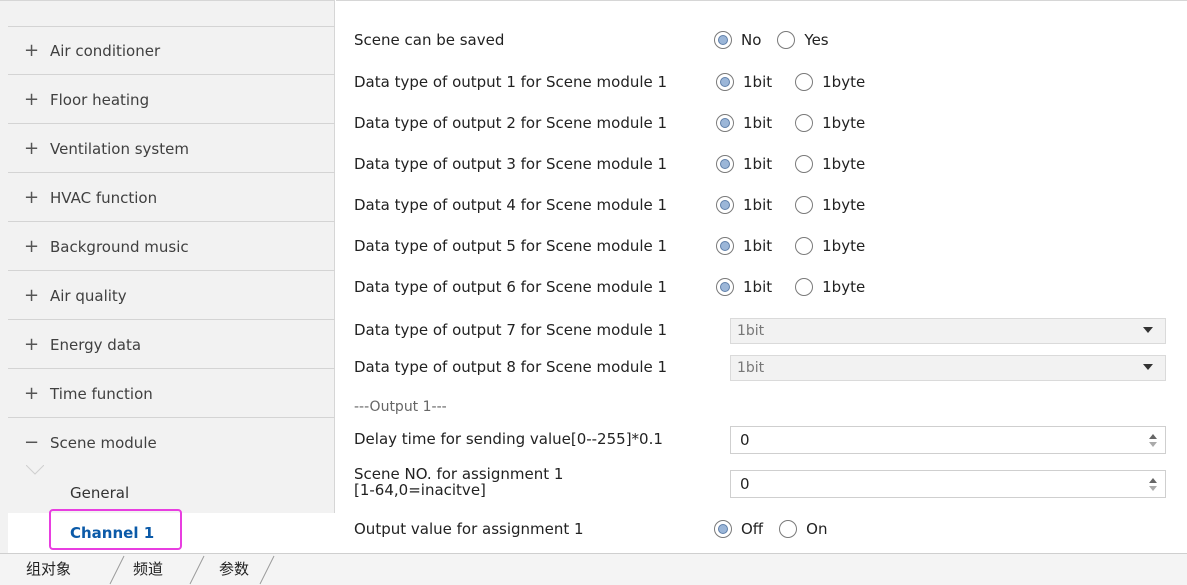 Image resolution: width=1187 pixels, height=585 pixels. What do you see at coordinates (948, 368) in the screenshot?
I see `output-8-dropdown: 1bit` at bounding box center [948, 368].